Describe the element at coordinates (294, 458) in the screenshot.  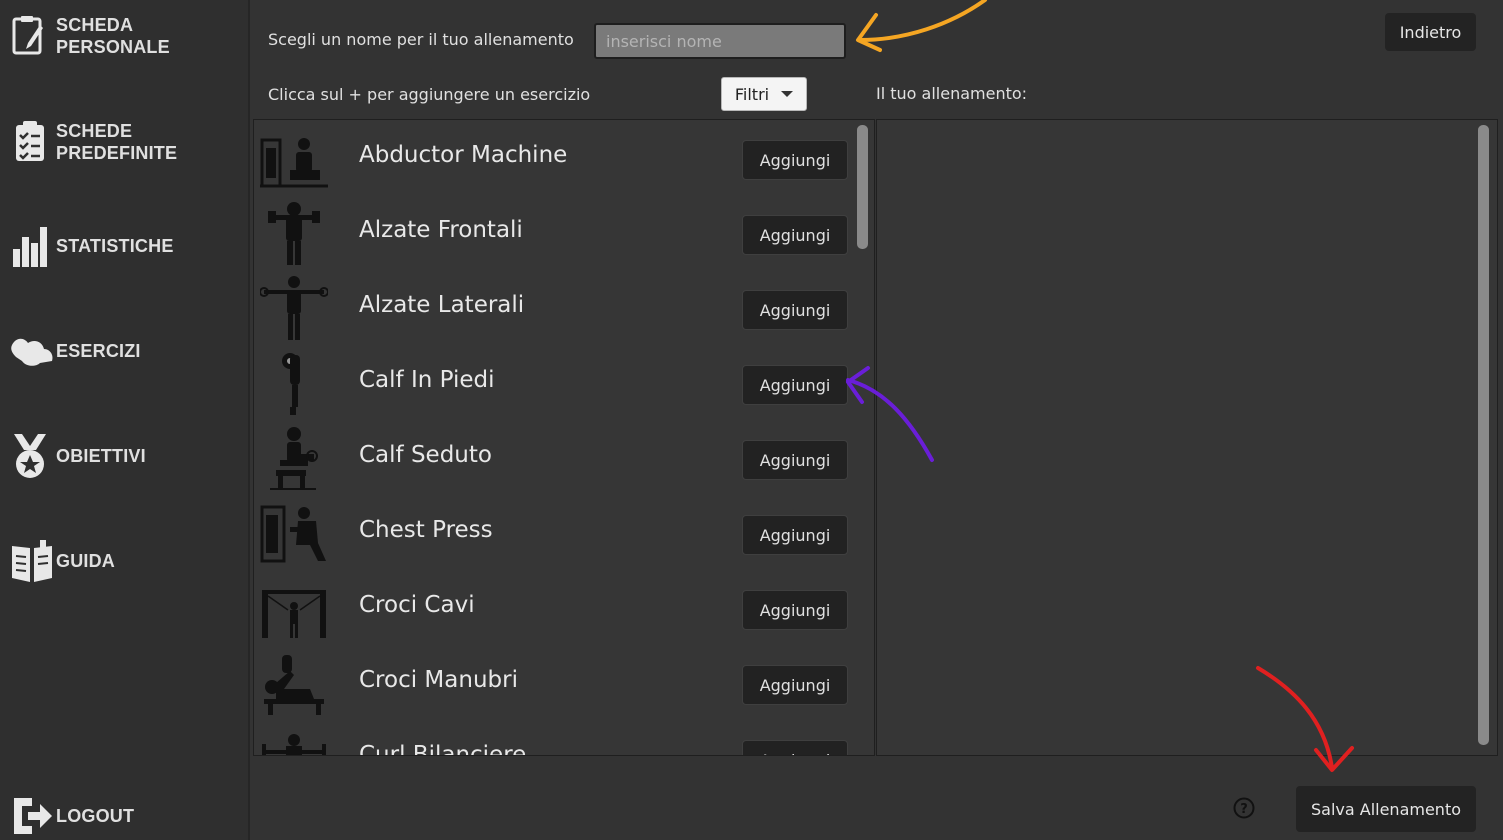
I see `seated-calf-icon` at that location.